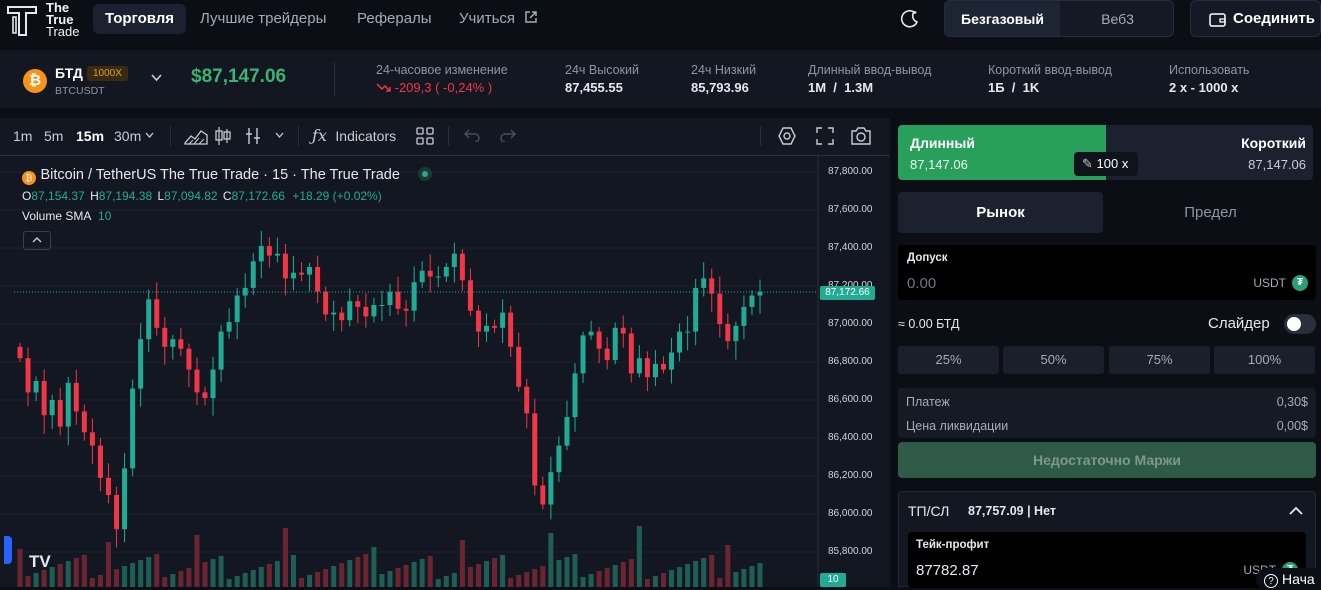 The image size is (1321, 590). I want to click on allowance-field: Допуск 0.00 USDT ₮, so click(1107, 272).